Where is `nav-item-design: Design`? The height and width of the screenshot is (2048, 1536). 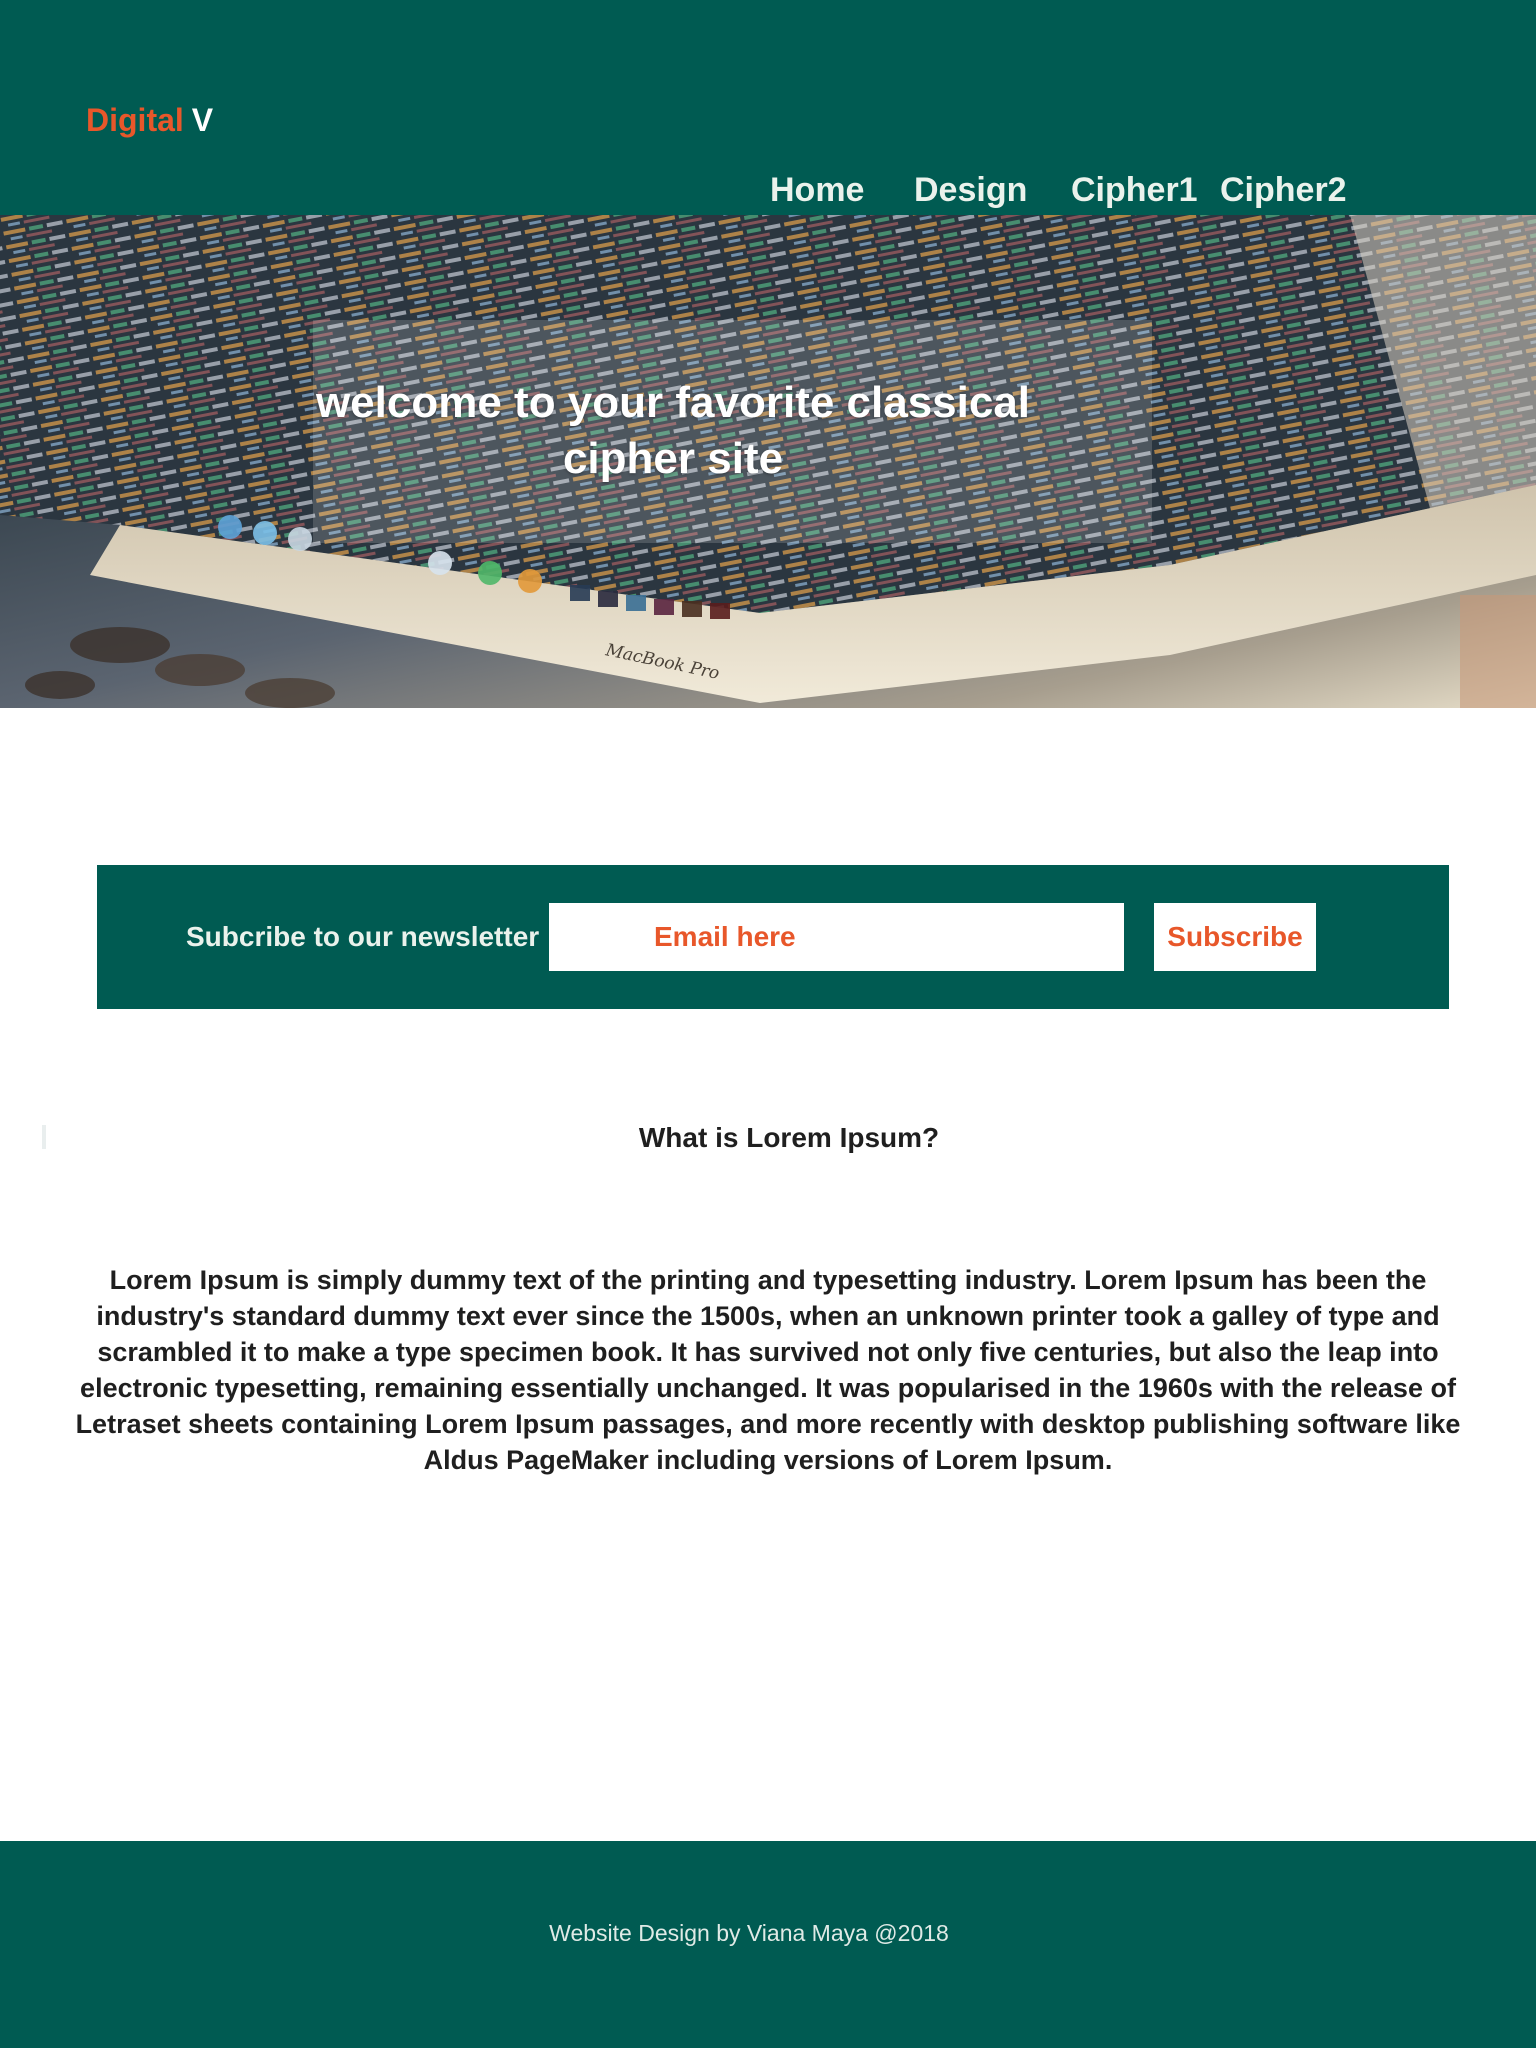 nav-item-design: Design is located at coordinates (970, 190).